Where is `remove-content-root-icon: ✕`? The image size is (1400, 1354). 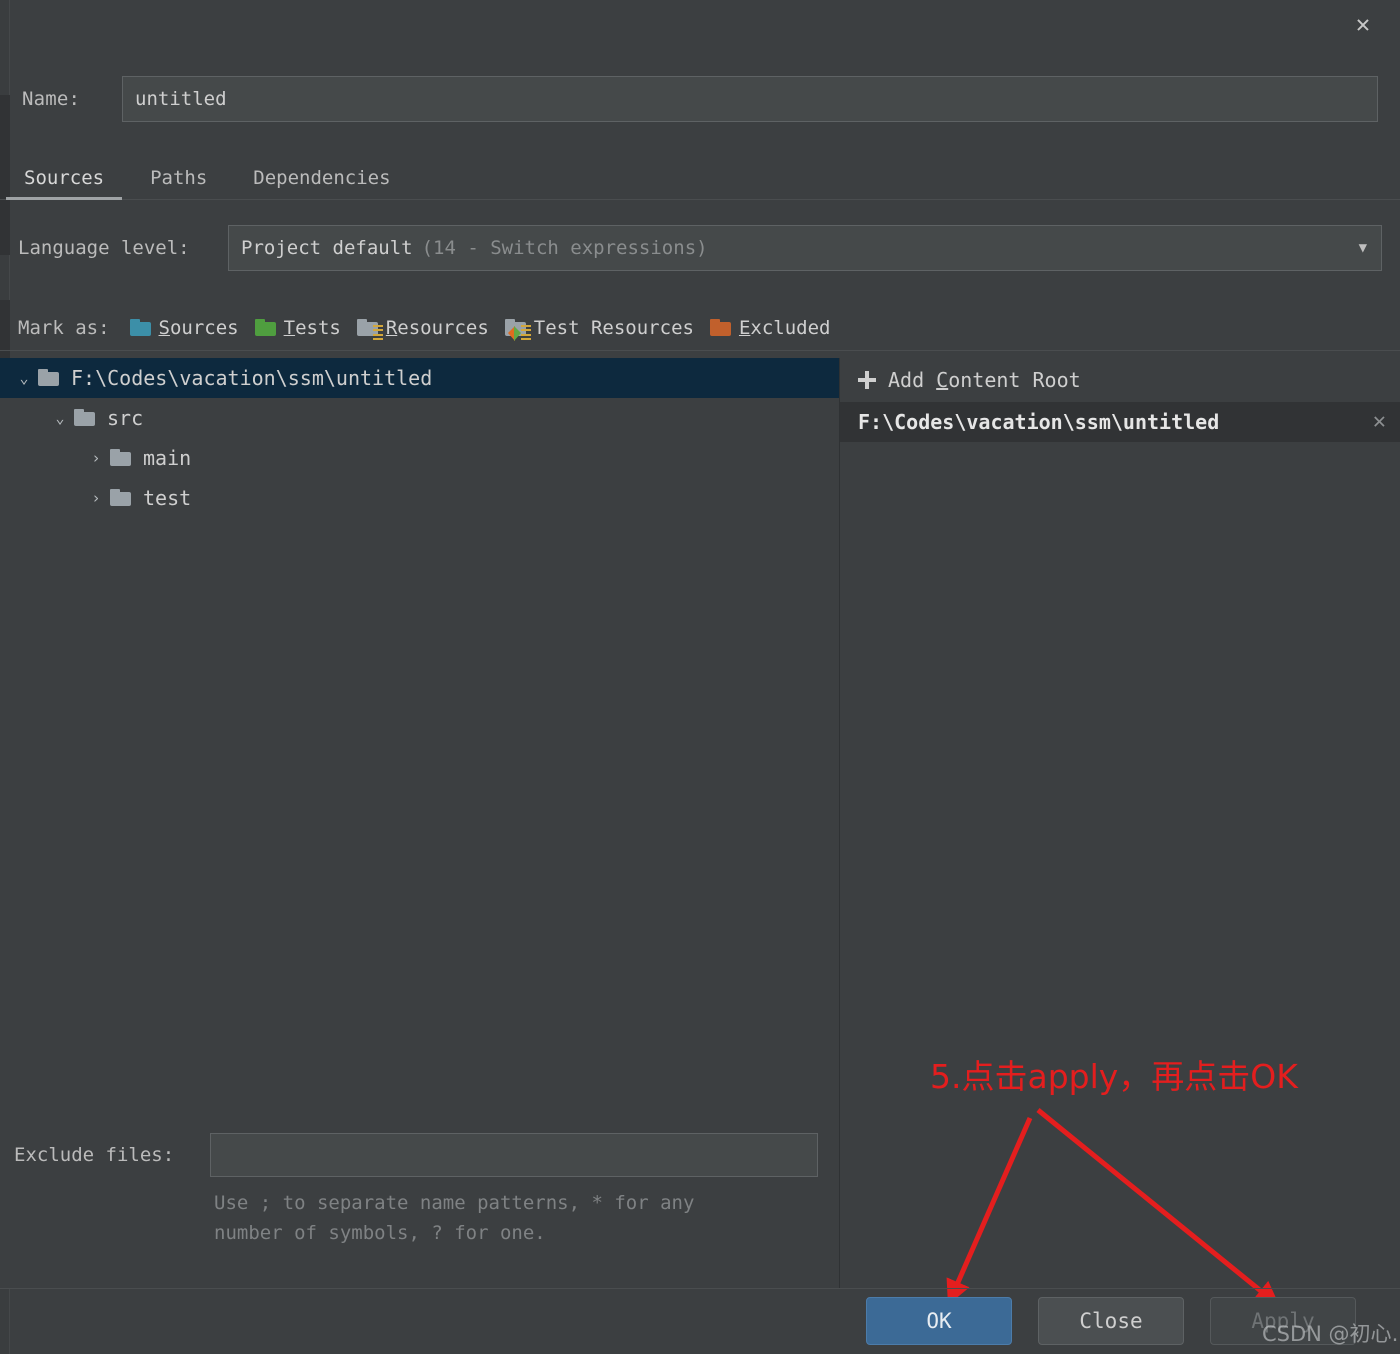 remove-content-root-icon: ✕ is located at coordinates (1379, 422).